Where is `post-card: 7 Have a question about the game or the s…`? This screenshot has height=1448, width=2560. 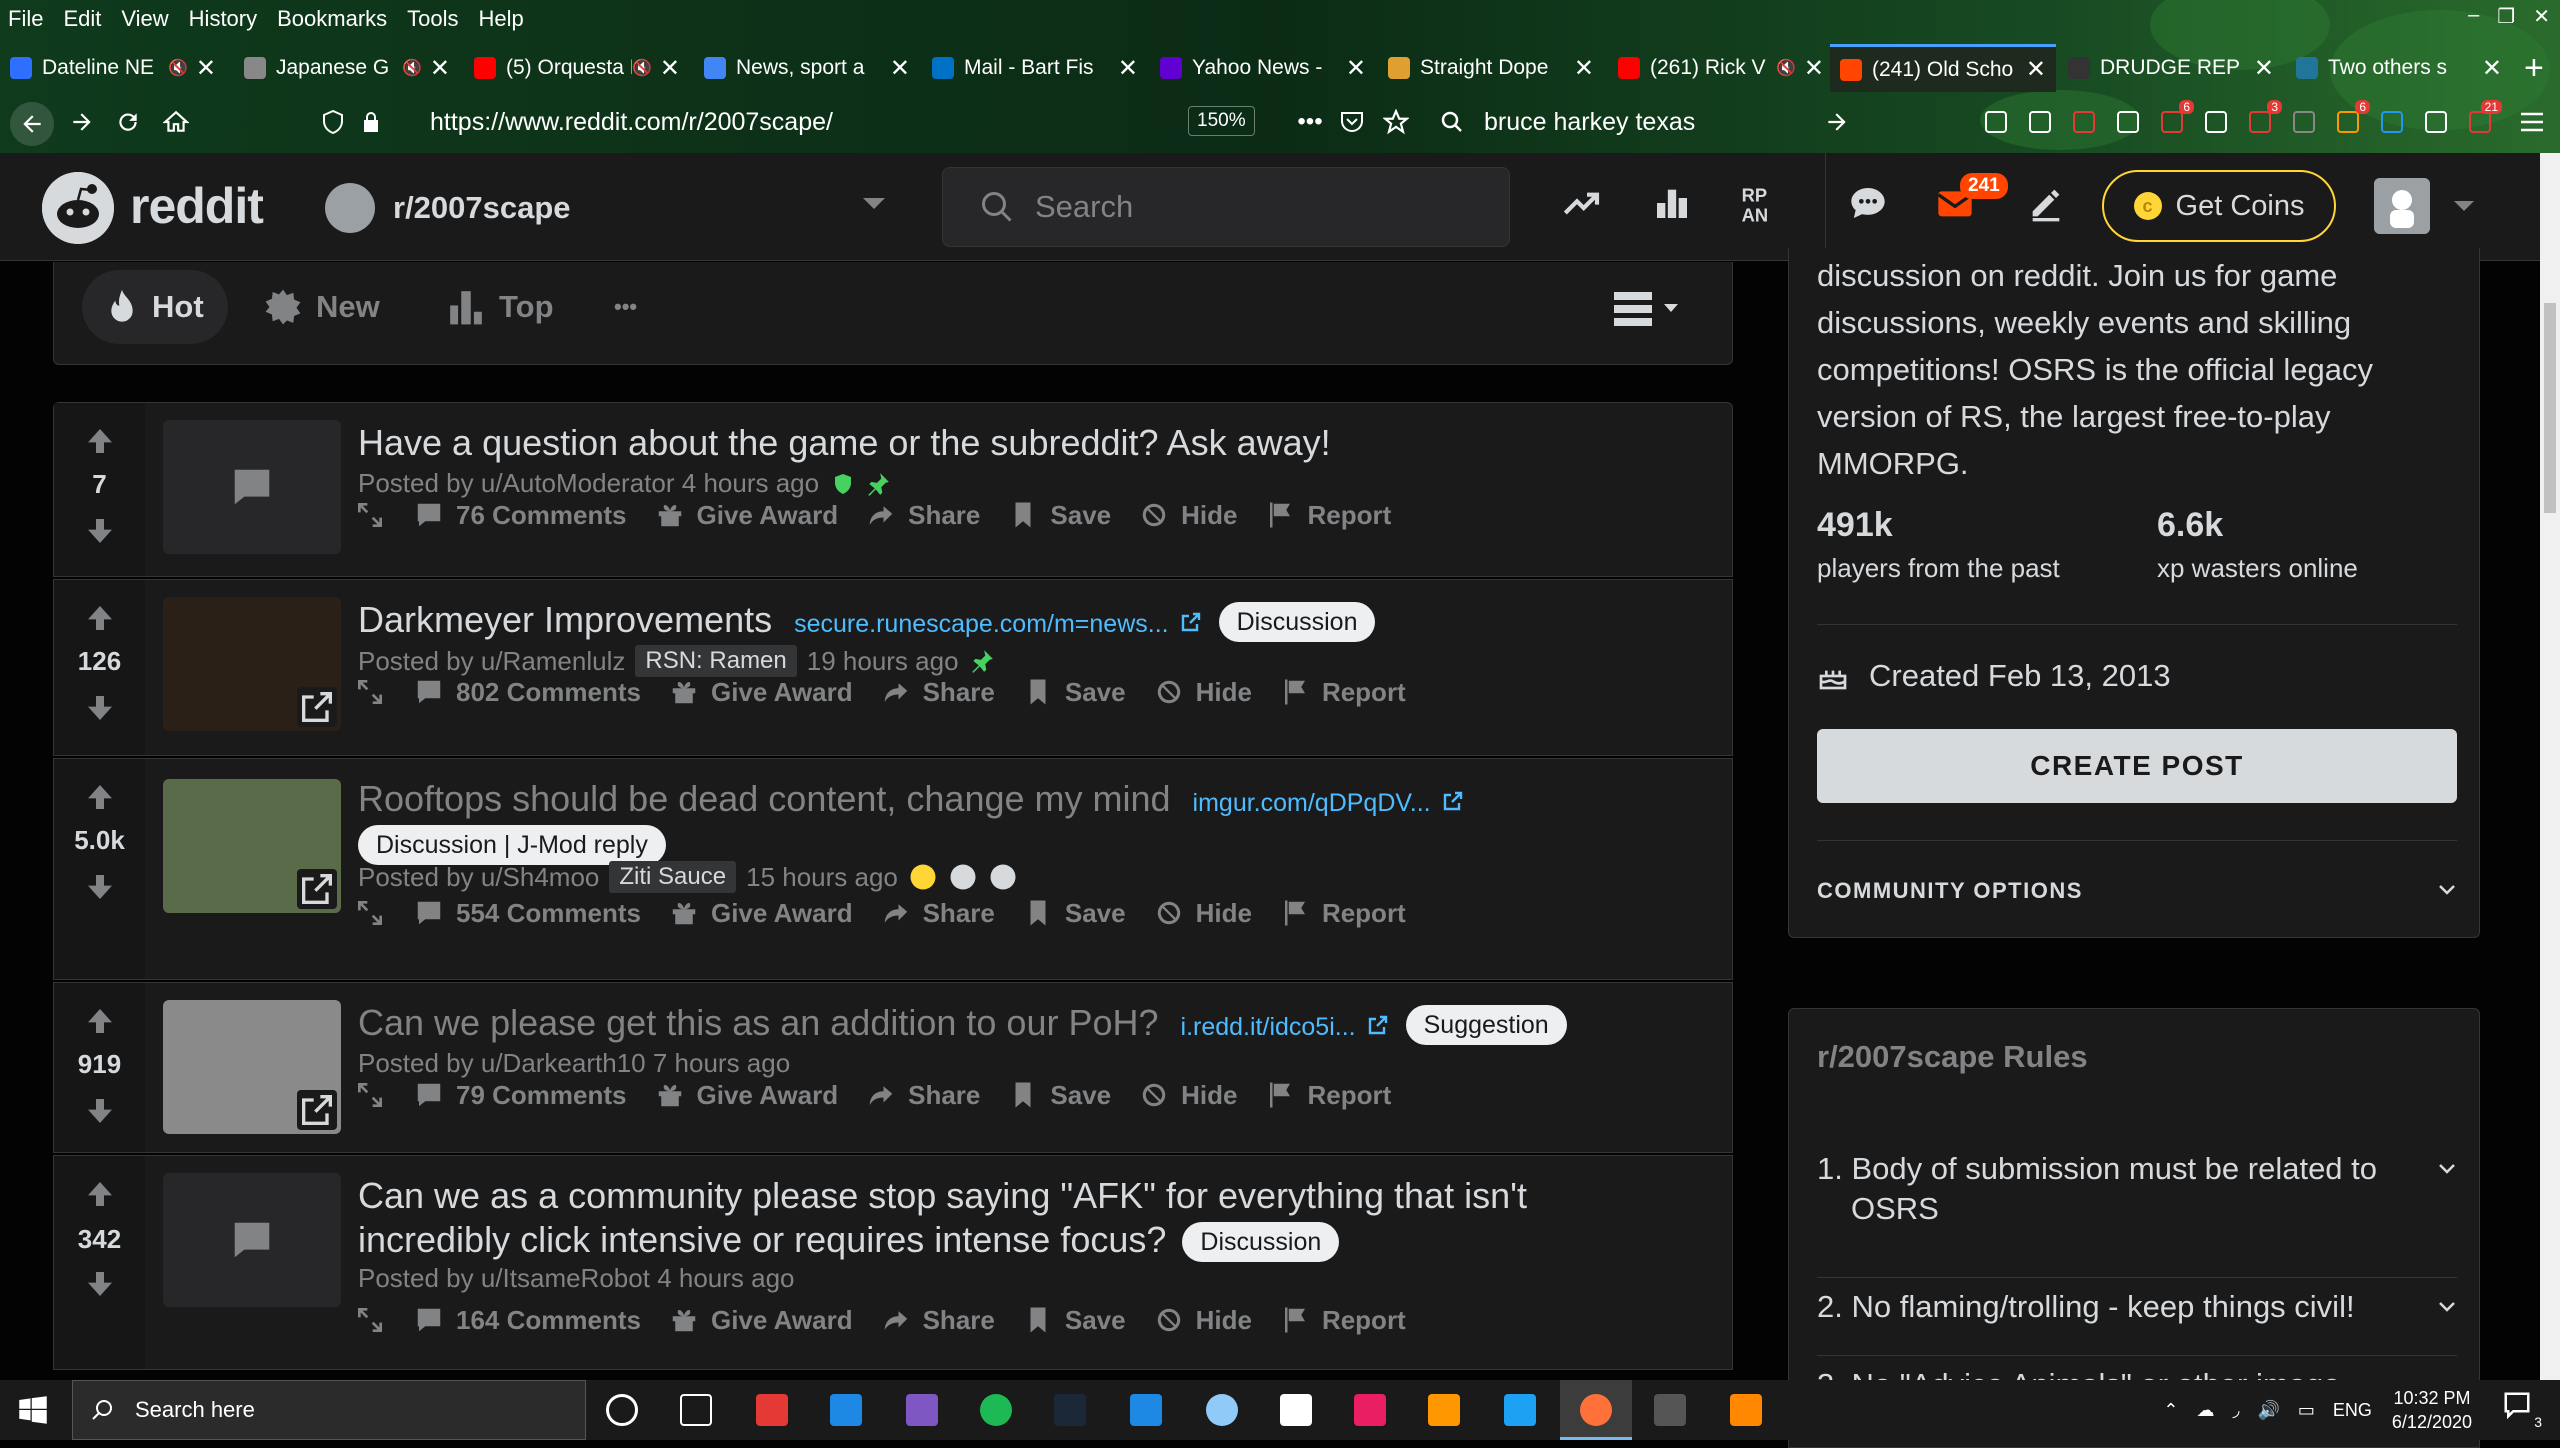 post-card: 7 Have a question about the game or the s… is located at coordinates (893, 489).